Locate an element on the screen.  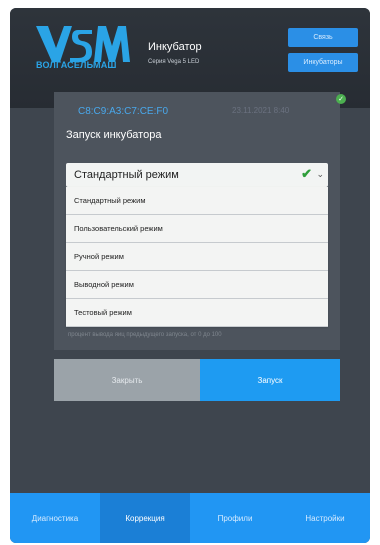
option-test: Тестовый режим is located at coordinates (197, 313).